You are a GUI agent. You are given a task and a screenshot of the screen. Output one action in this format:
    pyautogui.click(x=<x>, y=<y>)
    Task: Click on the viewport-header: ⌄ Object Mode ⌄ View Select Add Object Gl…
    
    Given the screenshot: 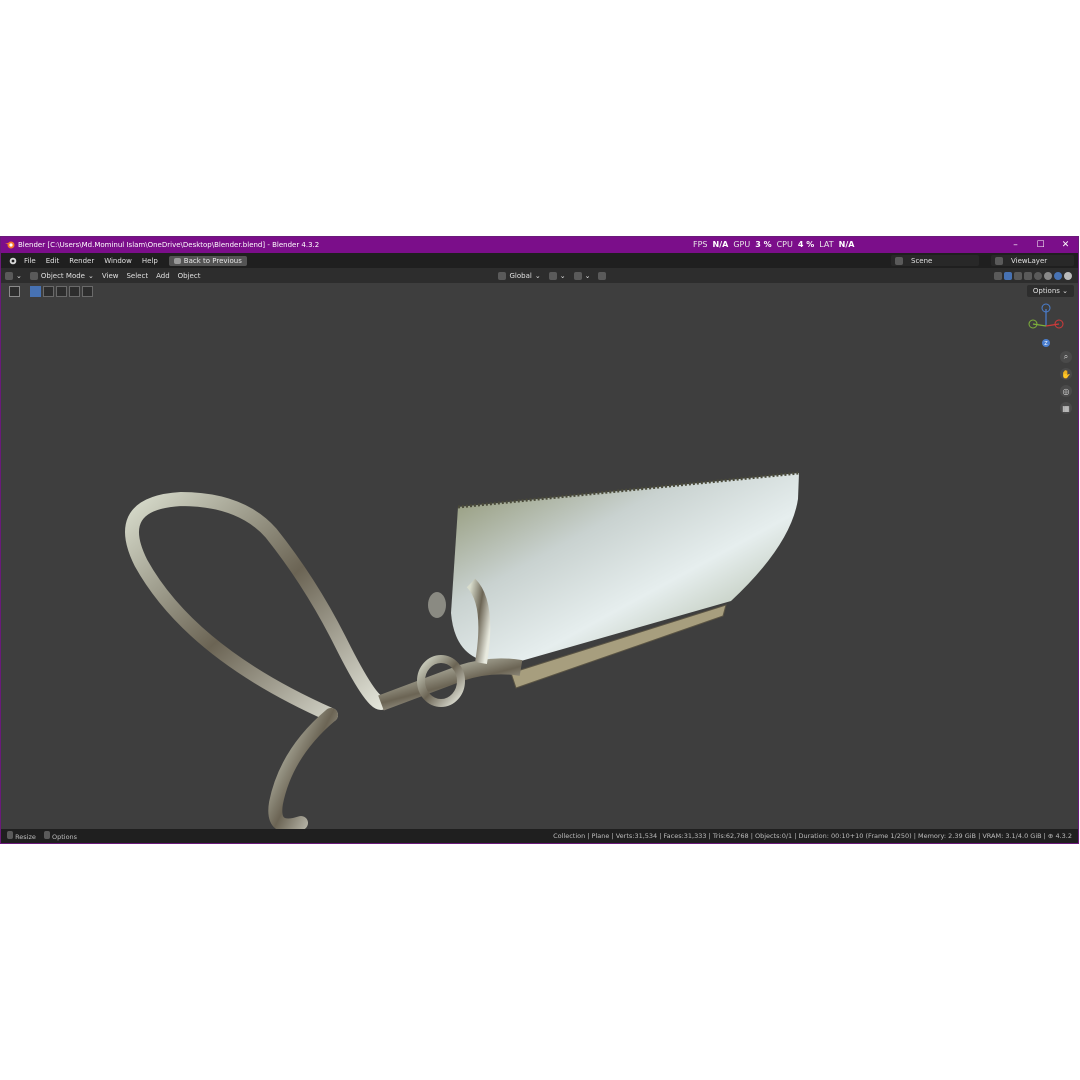 What is the action you would take?
    pyautogui.click(x=539, y=275)
    